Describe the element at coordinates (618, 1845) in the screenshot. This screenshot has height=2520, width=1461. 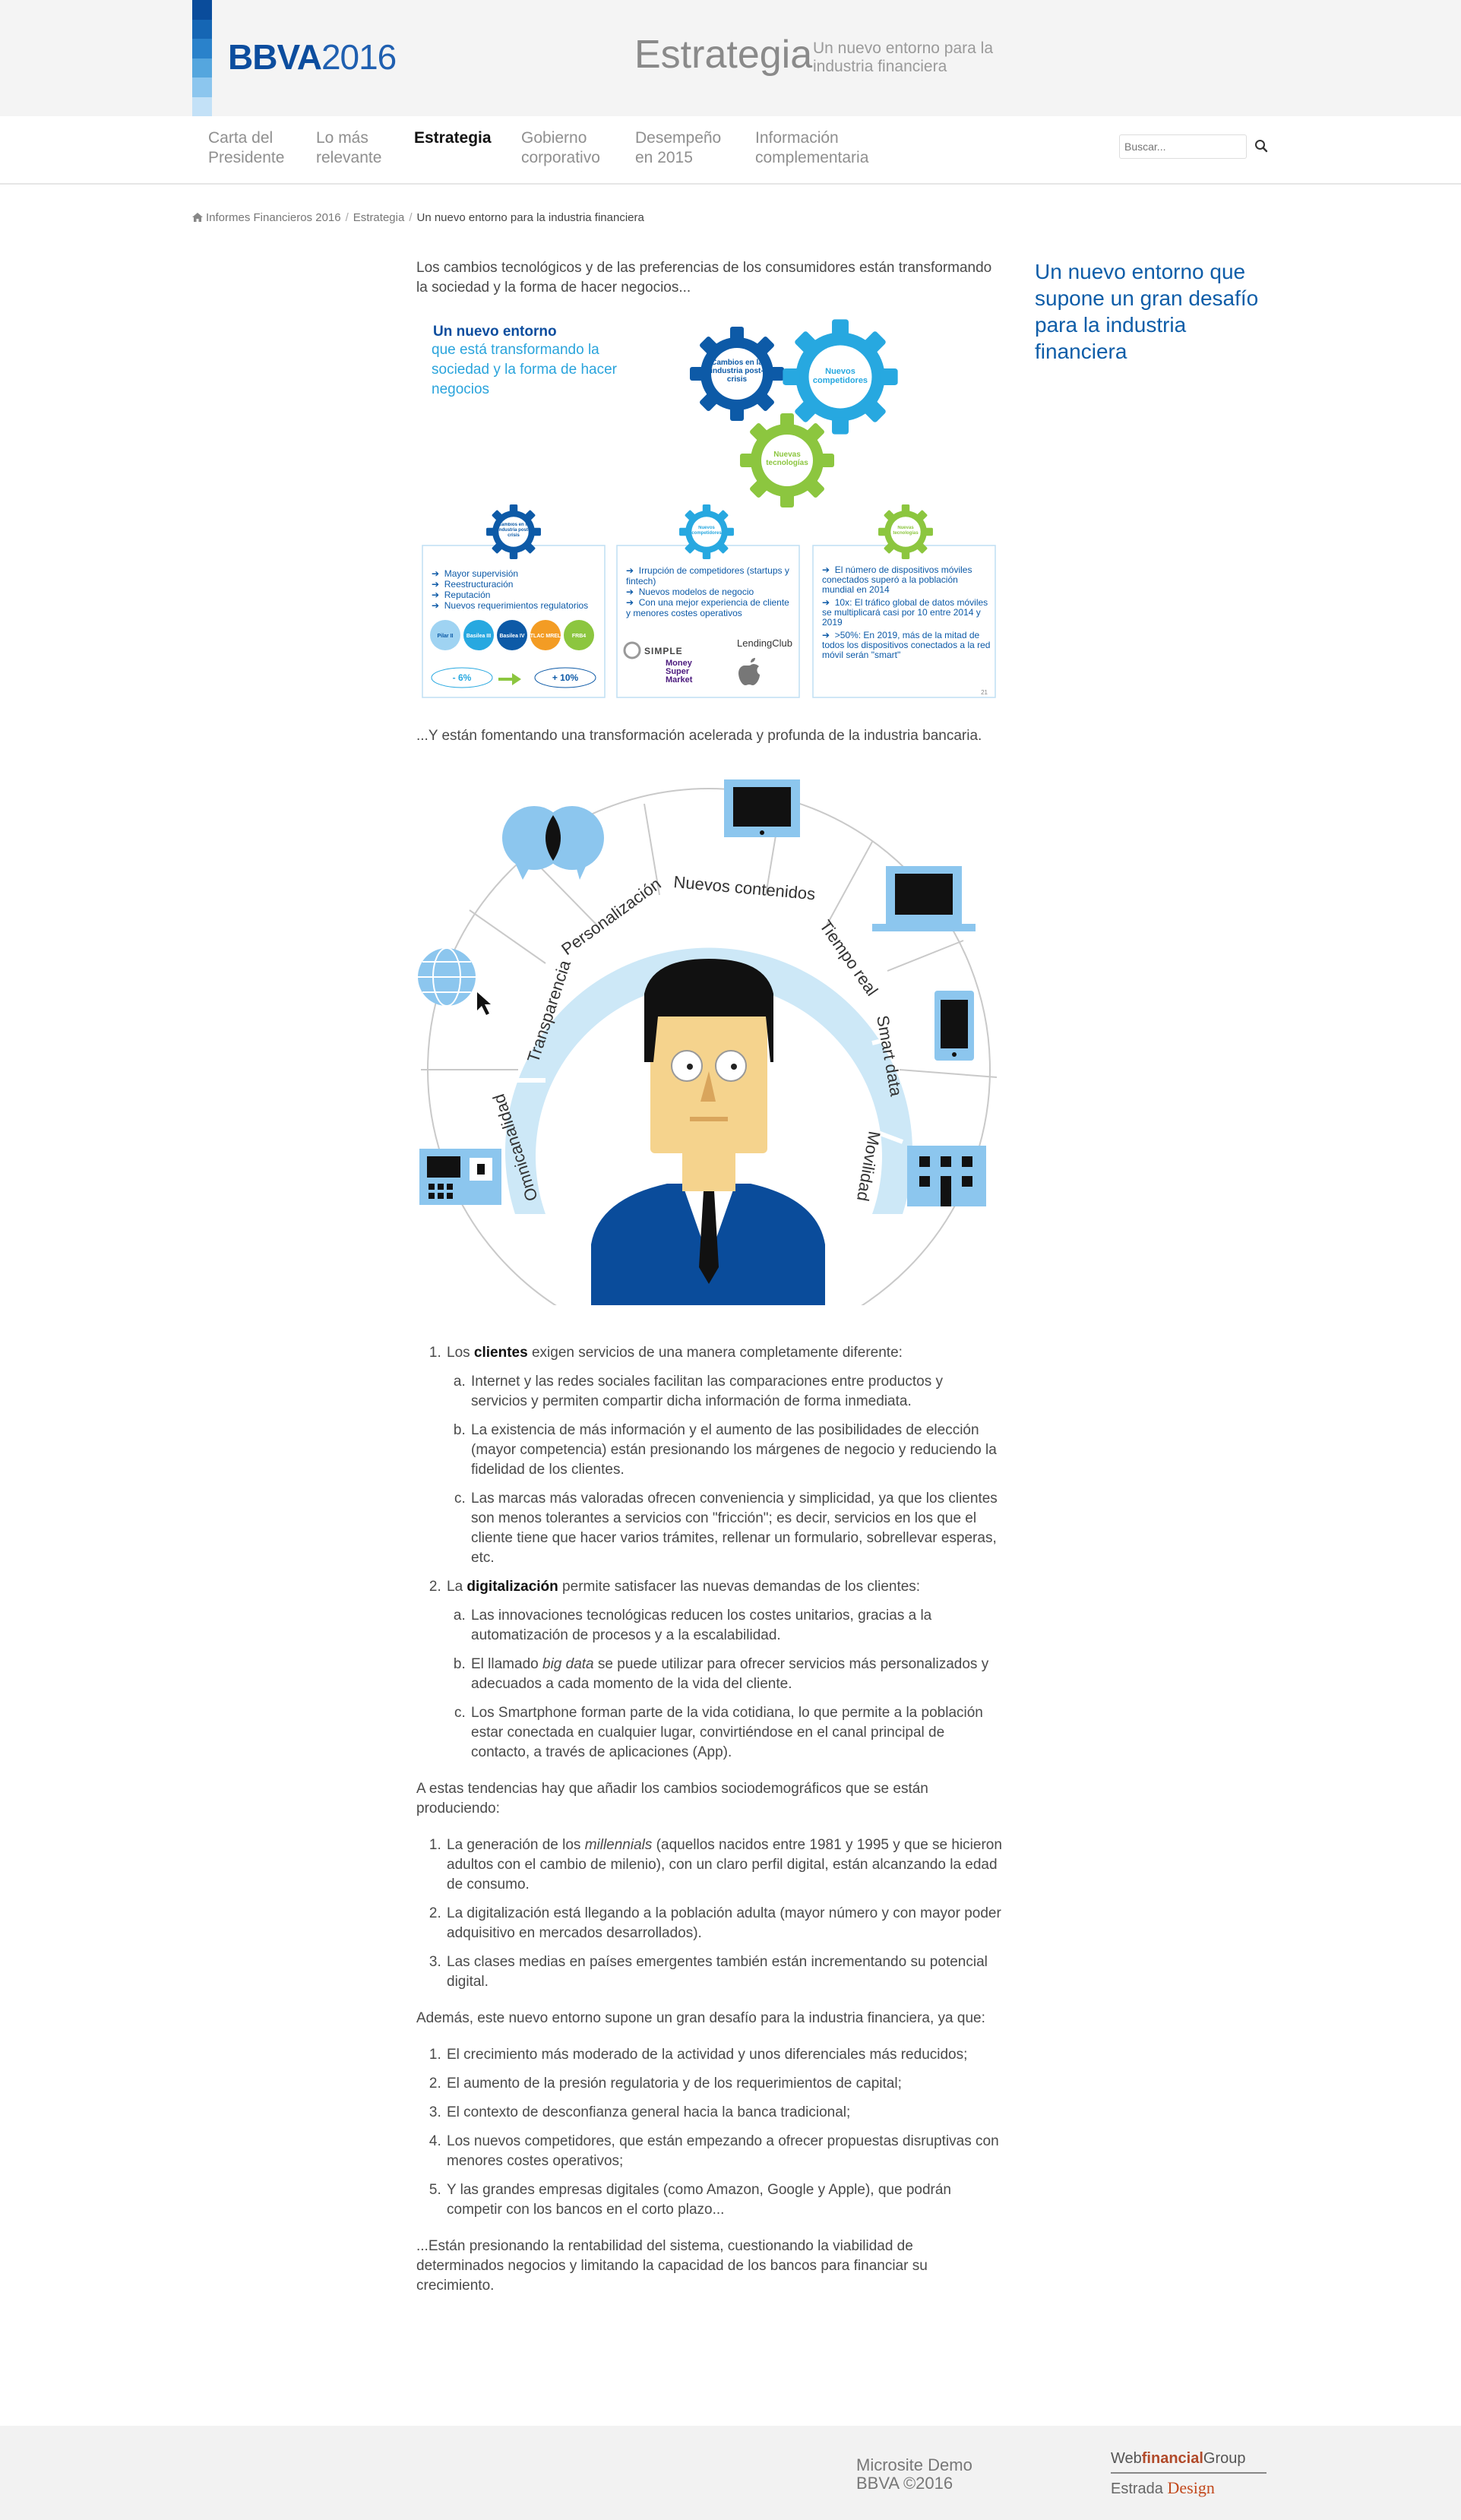
I see `emphasis-millennials: millennials` at that location.